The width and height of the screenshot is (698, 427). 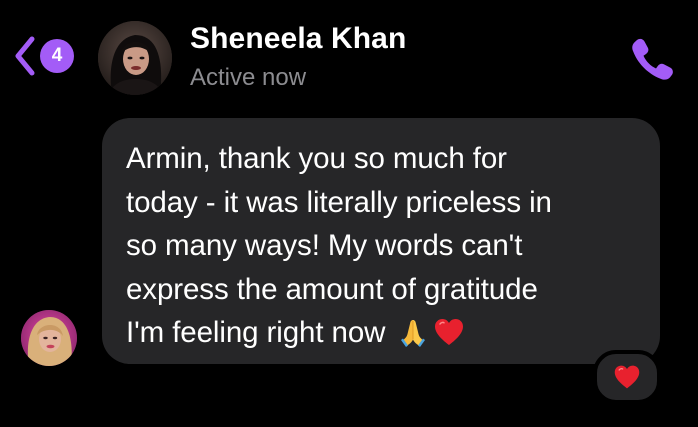 I want to click on phone-icon, so click(x=652, y=59).